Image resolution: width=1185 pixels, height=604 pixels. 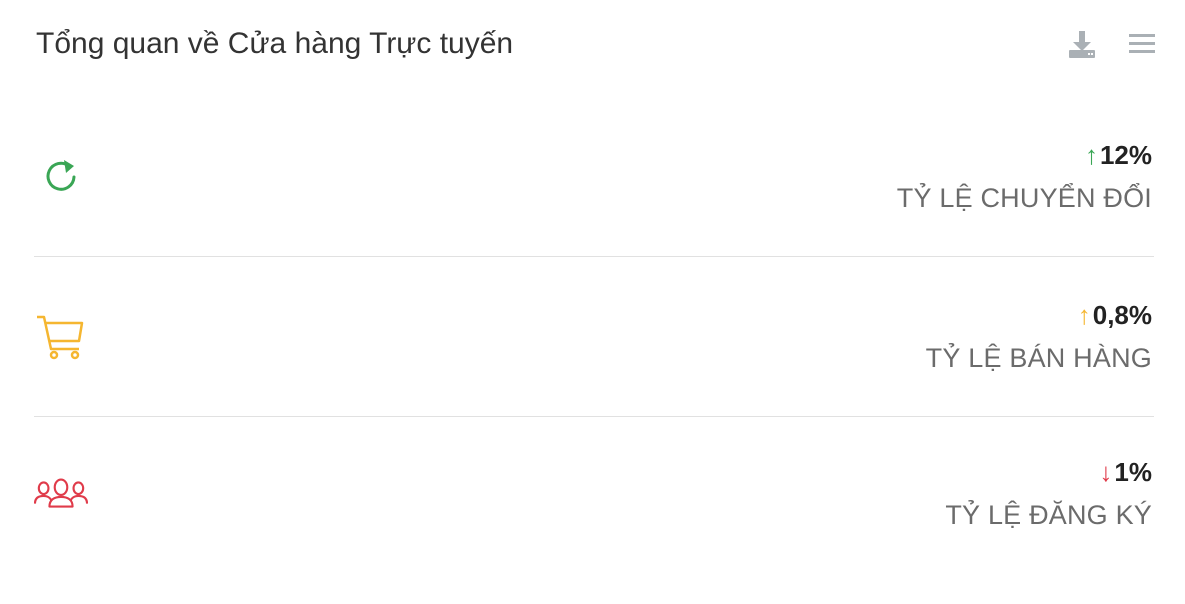 I want to click on download-button, so click(x=1082, y=44).